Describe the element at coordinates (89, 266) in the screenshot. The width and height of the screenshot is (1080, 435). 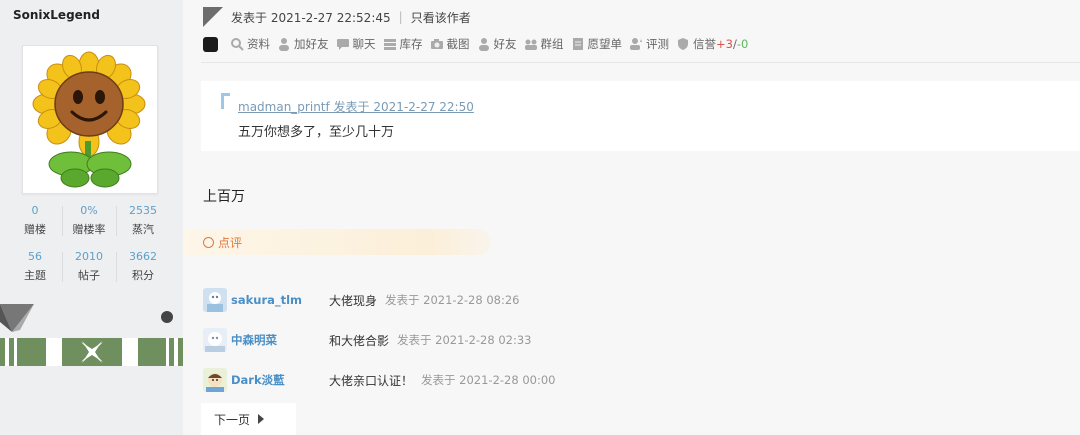
I see `stat-posts: 2010 帖子` at that location.